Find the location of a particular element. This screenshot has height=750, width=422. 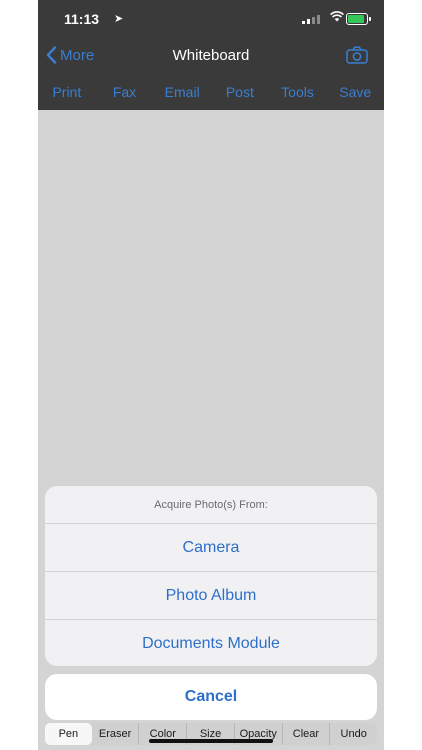

print-button: Print is located at coordinates (67, 92).